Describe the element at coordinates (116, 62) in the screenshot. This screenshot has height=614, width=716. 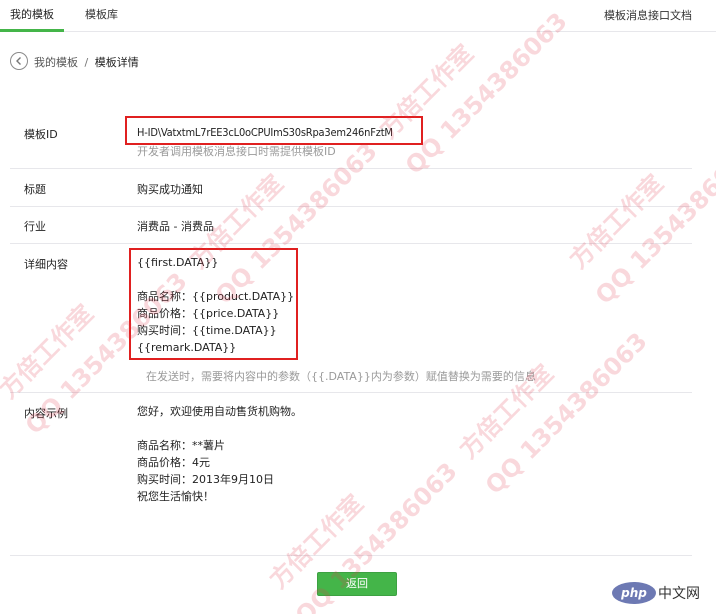
I see `breadcrumb-current: 模板详情` at that location.